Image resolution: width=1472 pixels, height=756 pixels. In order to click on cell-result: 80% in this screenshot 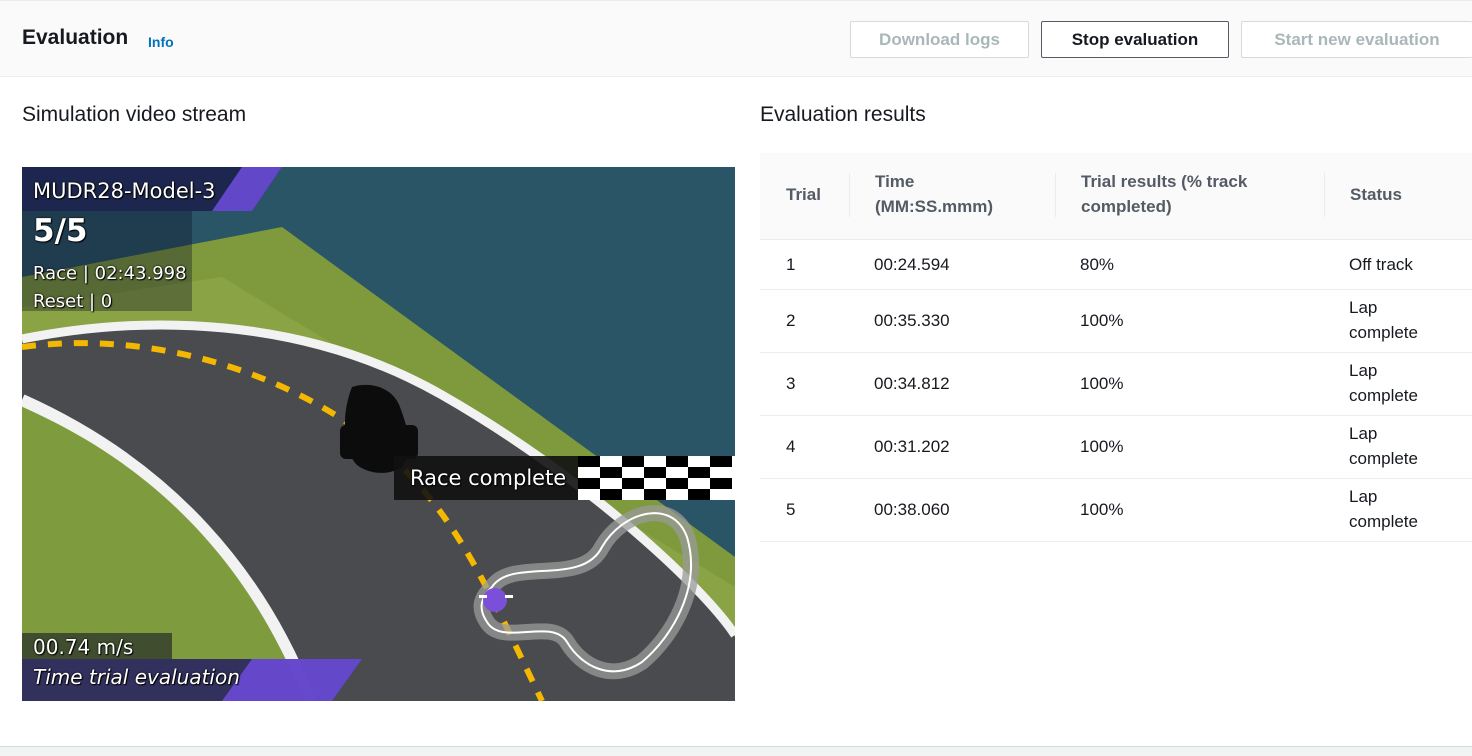, I will do `click(1097, 264)`.